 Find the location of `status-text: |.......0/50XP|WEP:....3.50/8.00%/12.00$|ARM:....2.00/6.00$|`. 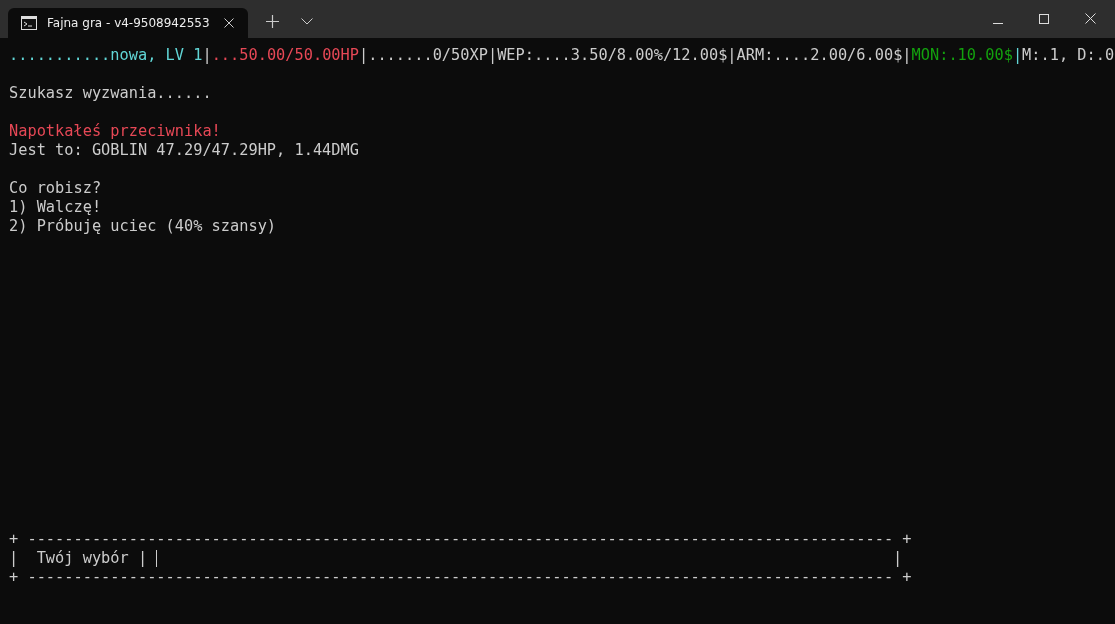

status-text: |.......0/50XP|WEP:....3.50/8.00%/12.00$|ARM:....2.00/6.00$| is located at coordinates (635, 55).